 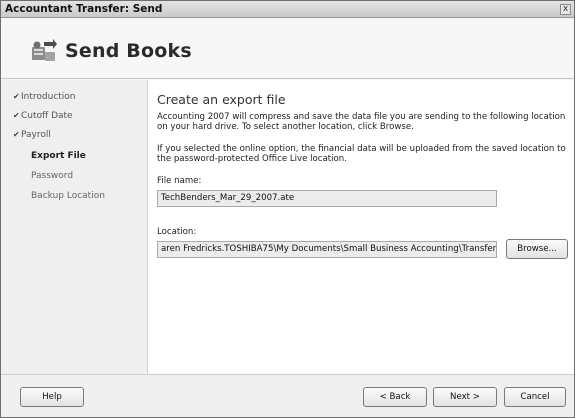 I want to click on next-button: Next >, so click(x=465, y=397).